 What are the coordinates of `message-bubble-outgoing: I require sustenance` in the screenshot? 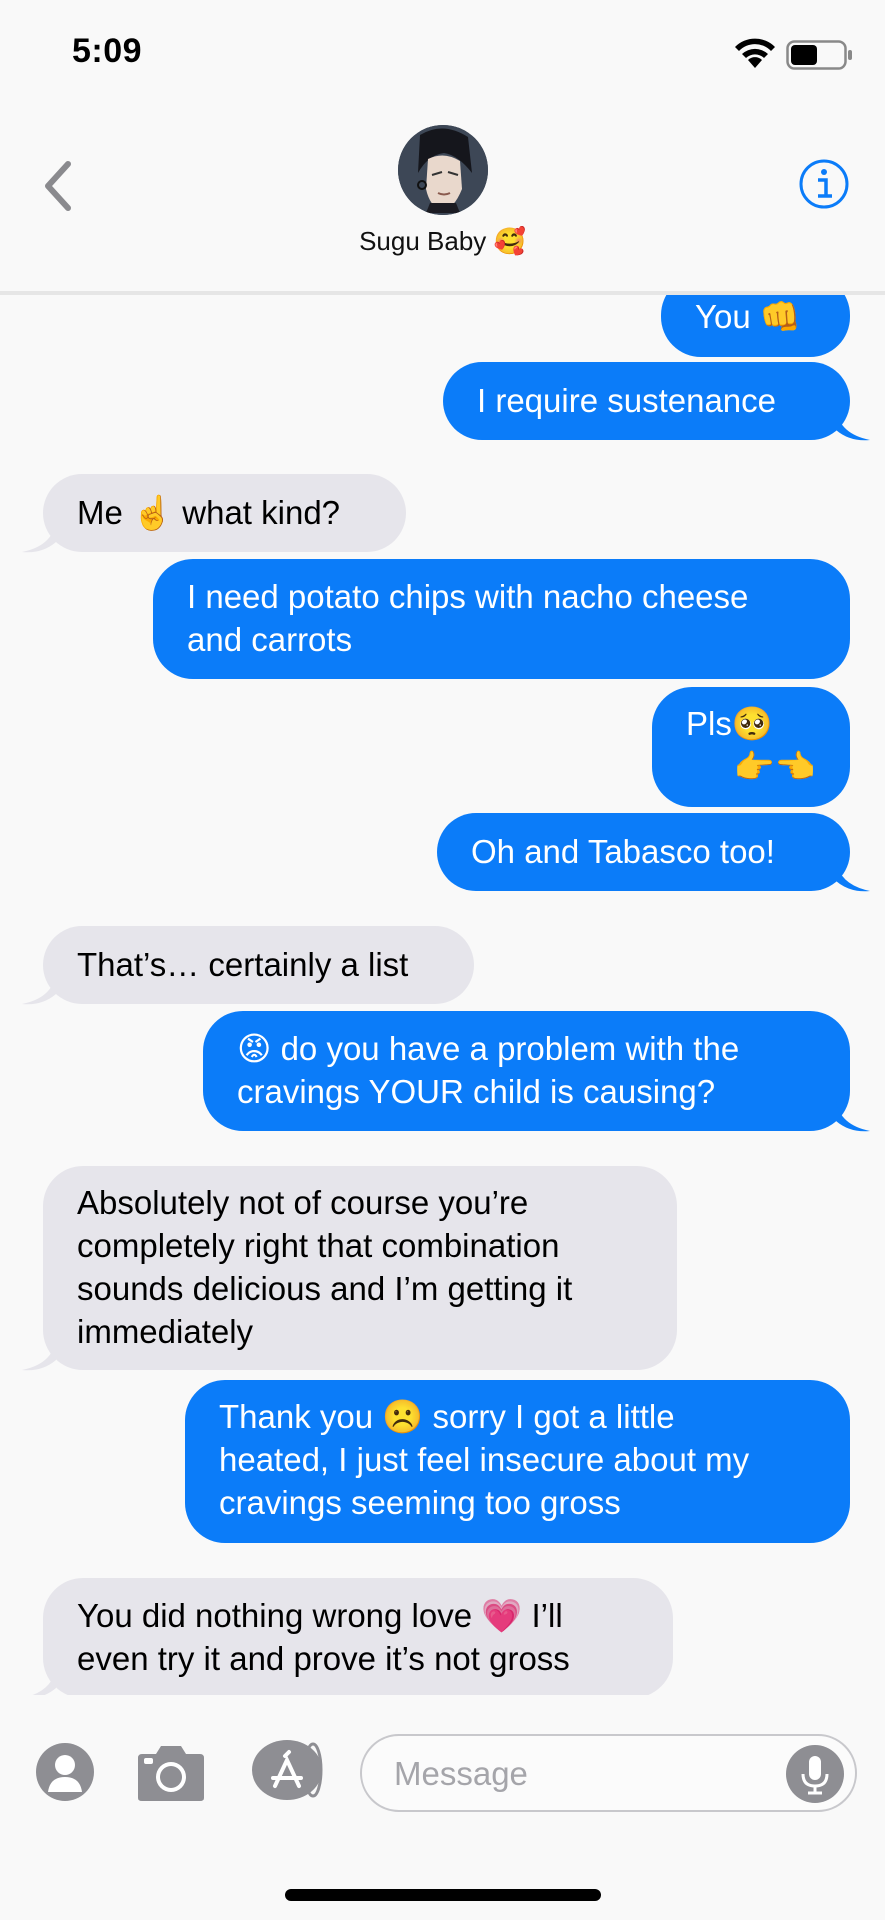 It's located at (646, 401).